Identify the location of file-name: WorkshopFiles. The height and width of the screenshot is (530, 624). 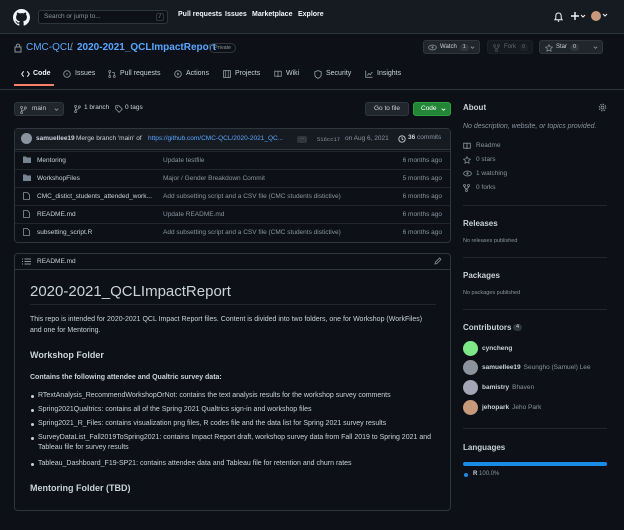
(101, 178).